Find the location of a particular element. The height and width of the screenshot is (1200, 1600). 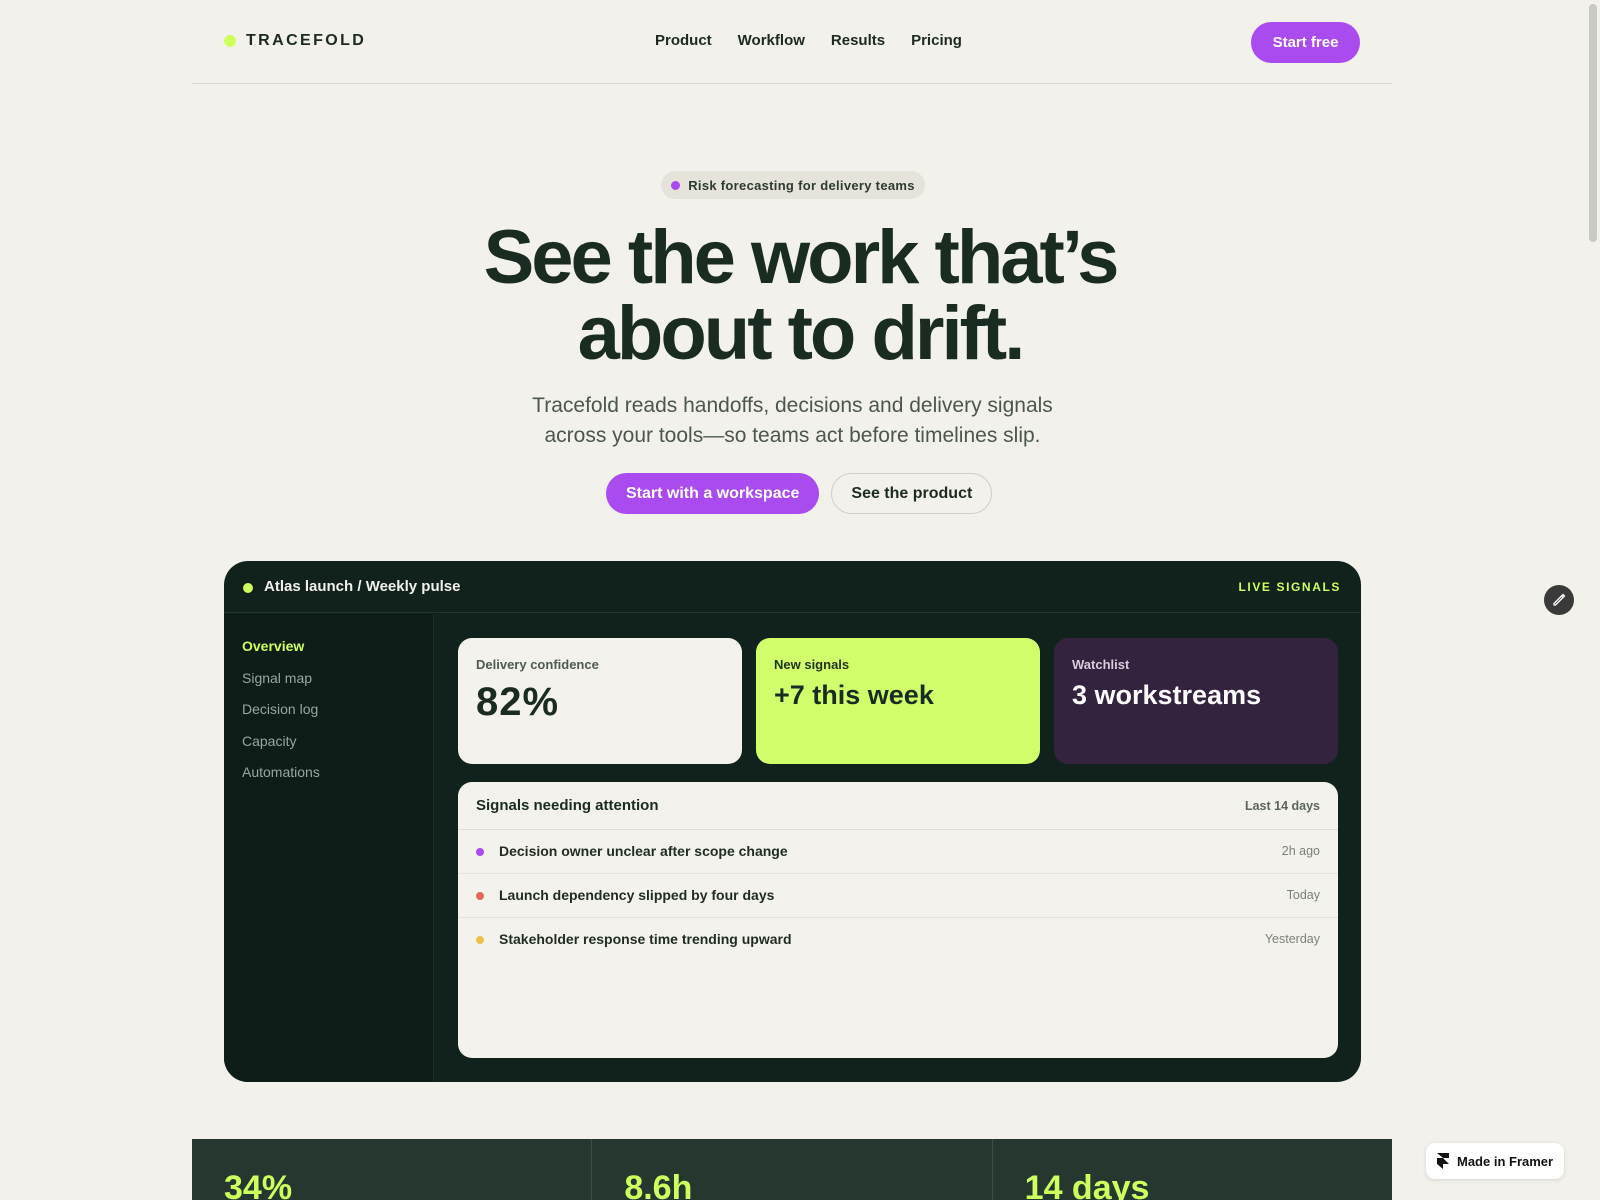

card-value: 3 workstreams is located at coordinates (1167, 695).